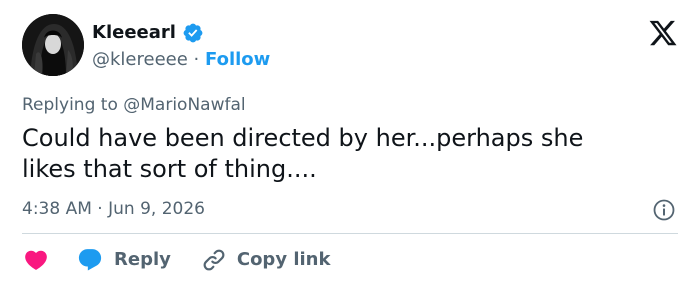  I want to click on reply-label: Reply, so click(142, 259).